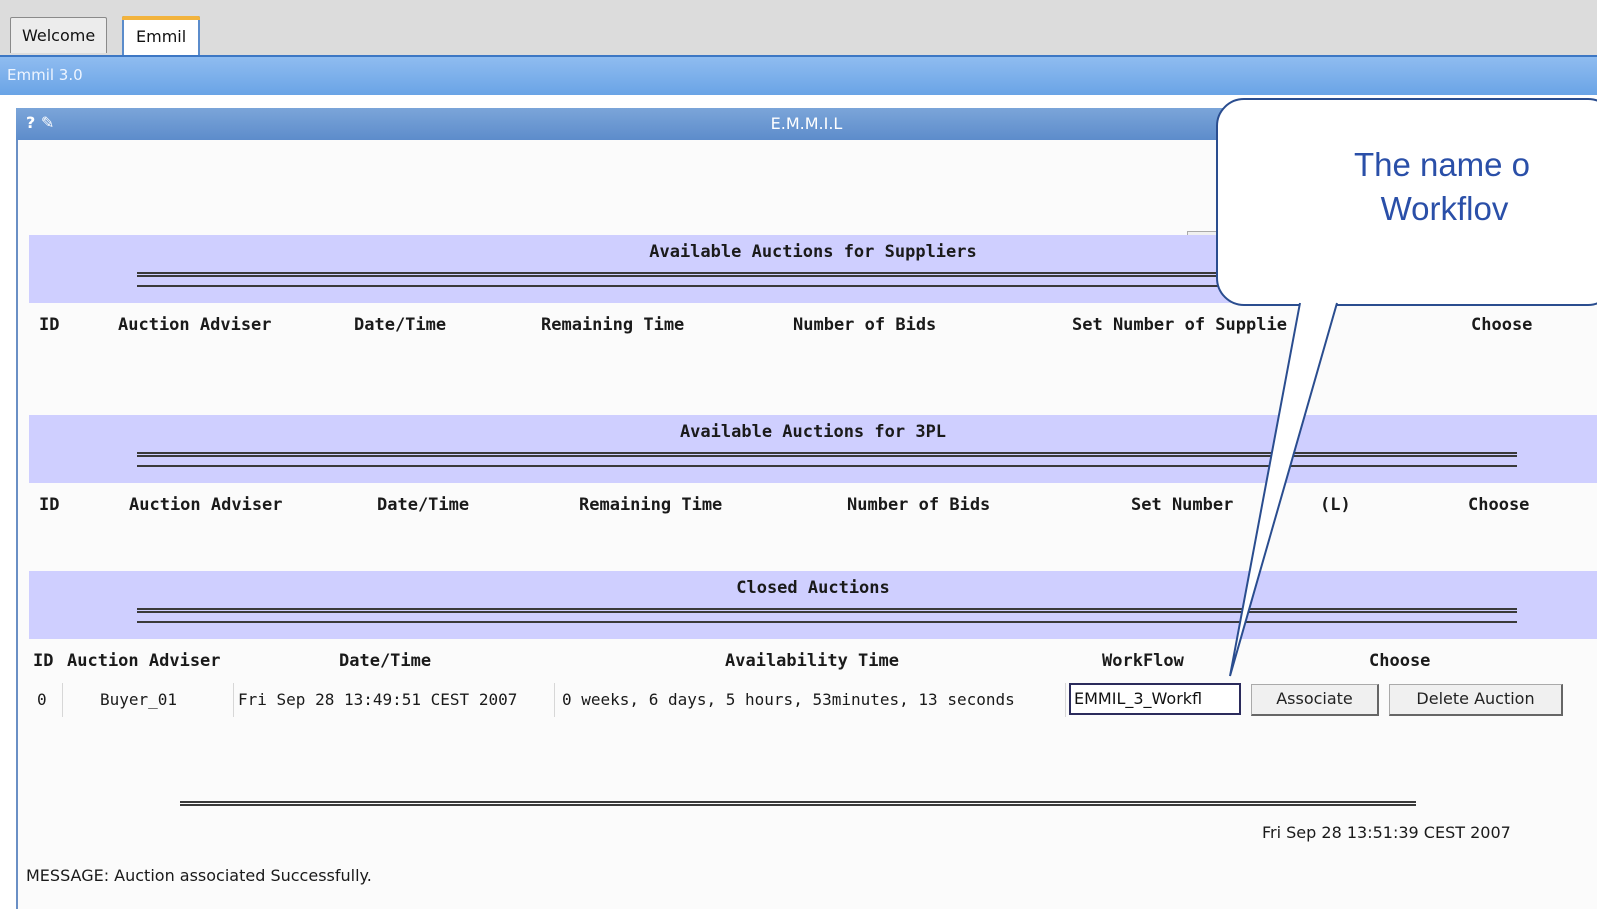  I want to click on callout-line-1: The name o, so click(1442, 164).